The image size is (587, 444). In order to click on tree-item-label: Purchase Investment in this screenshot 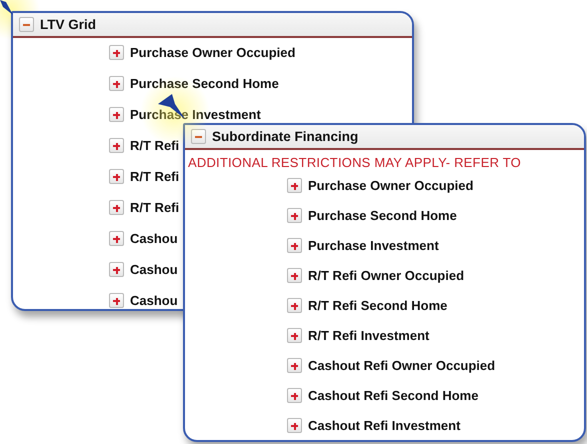, I will do `click(373, 245)`.